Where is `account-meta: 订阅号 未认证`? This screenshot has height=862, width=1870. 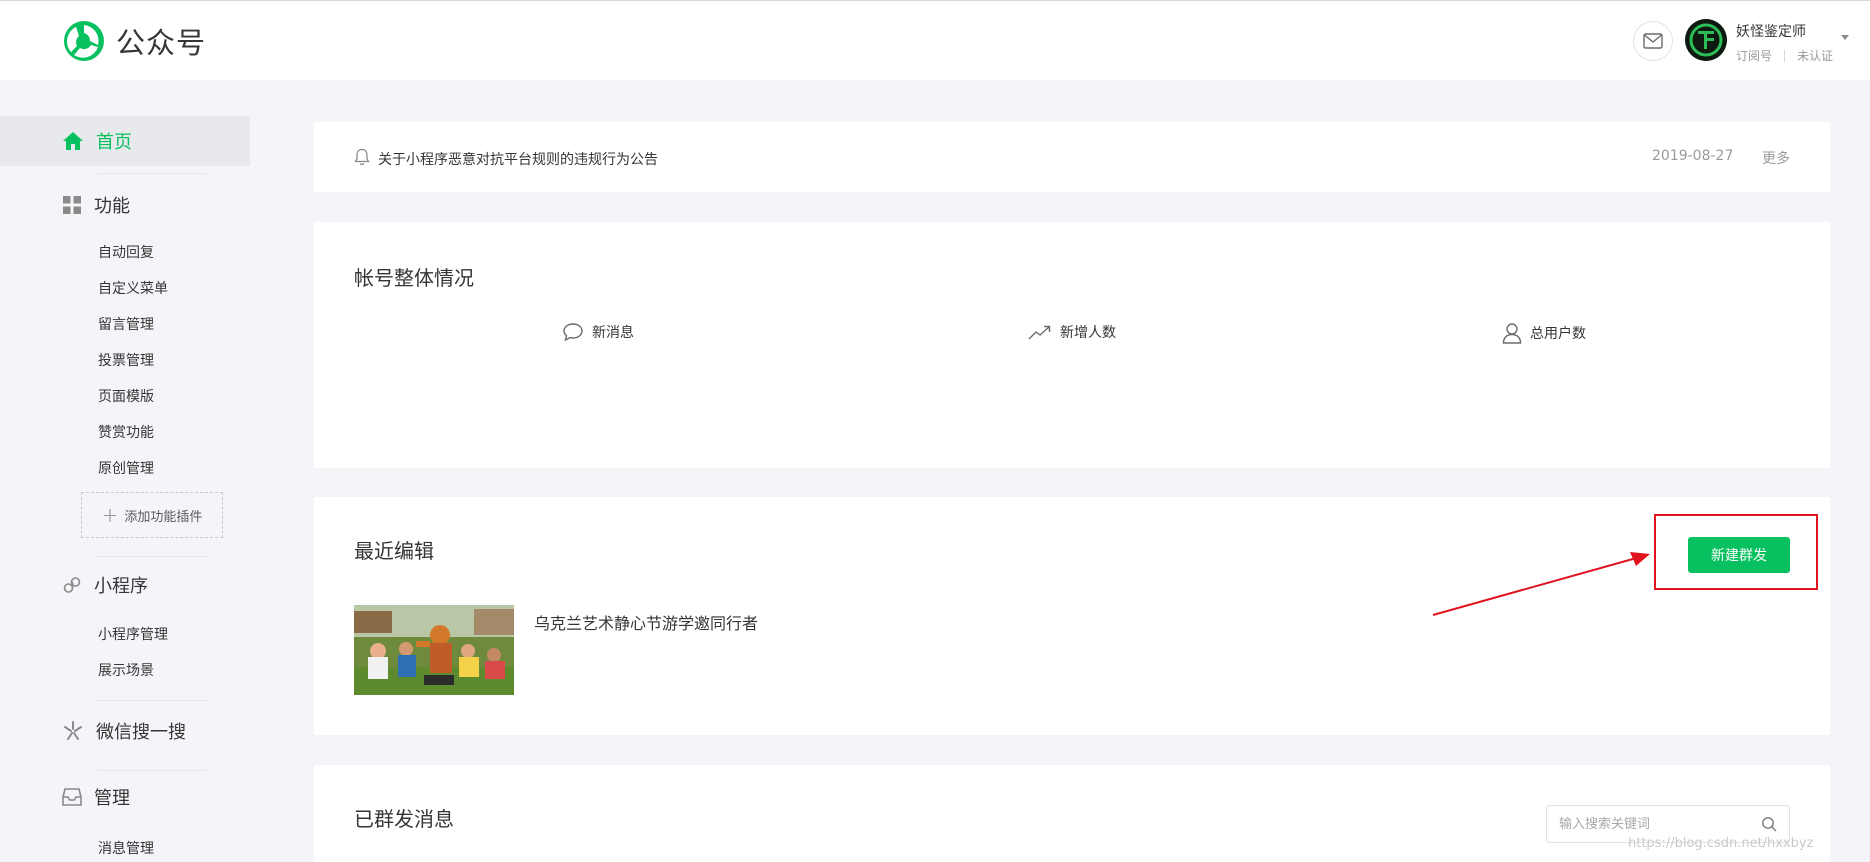 account-meta: 订阅号 未认证 is located at coordinates (1784, 55).